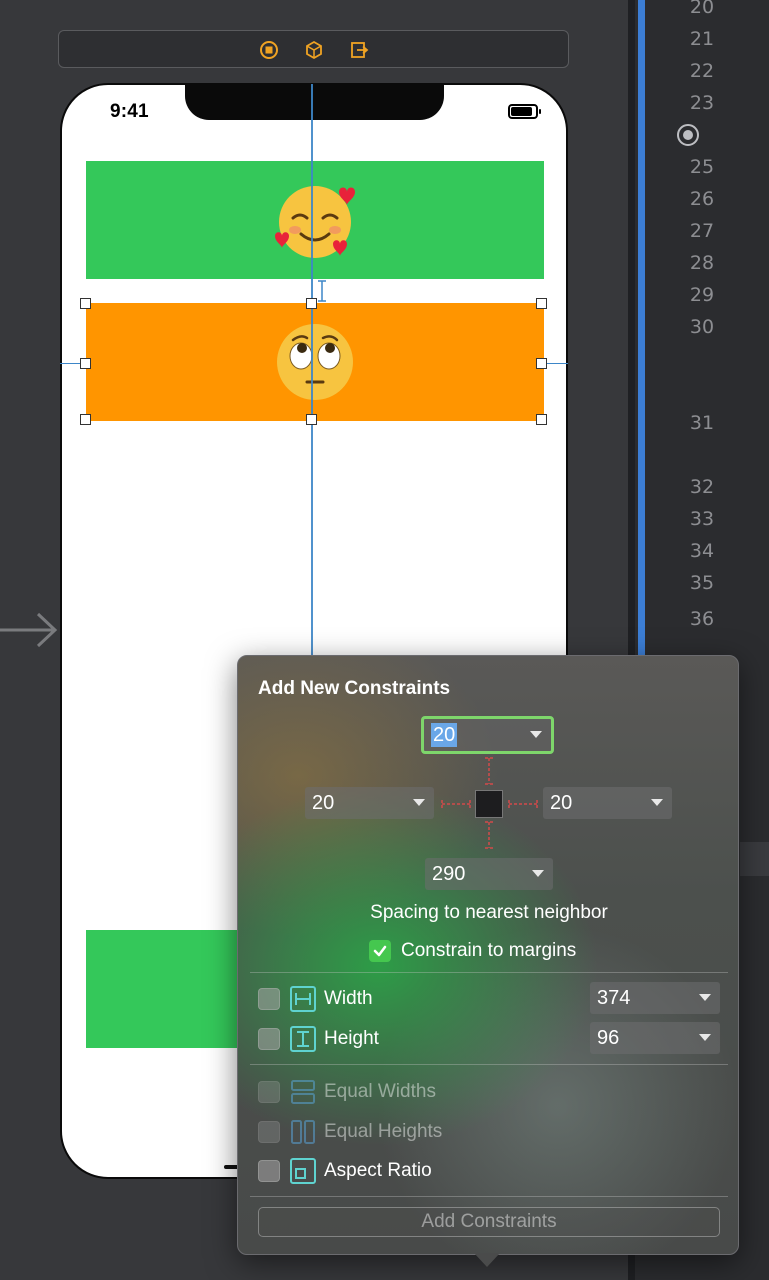  Describe the element at coordinates (487, 1260) in the screenshot. I see `popover-arrow` at that location.